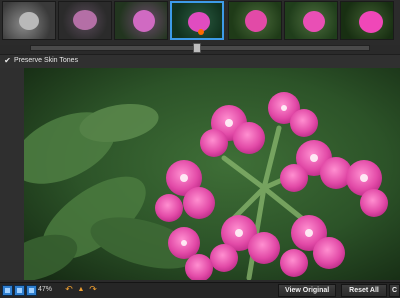 The height and width of the screenshot is (298, 400). Describe the element at coordinates (46, 60) in the screenshot. I see `preserve-skin-tones-label: Preserve Skin Tones` at that location.